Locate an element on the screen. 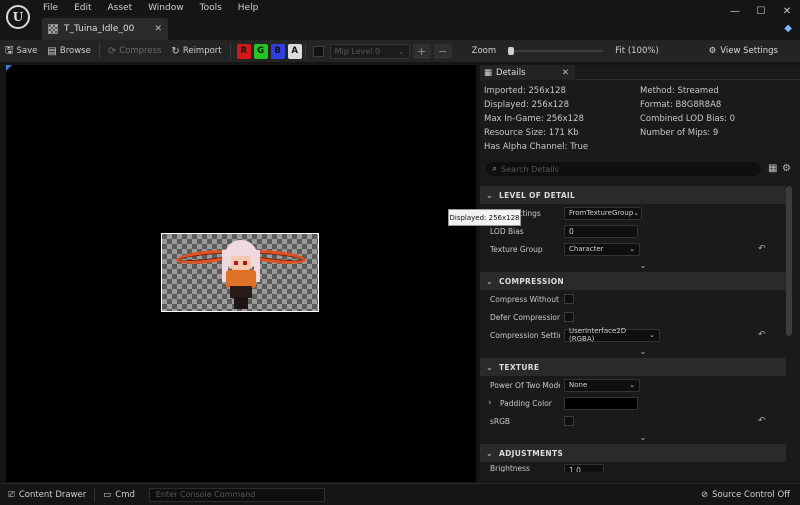 Image resolution: width=800 pixels, height=505 pixels. details-scrollbar is located at coordinates (789, 261).